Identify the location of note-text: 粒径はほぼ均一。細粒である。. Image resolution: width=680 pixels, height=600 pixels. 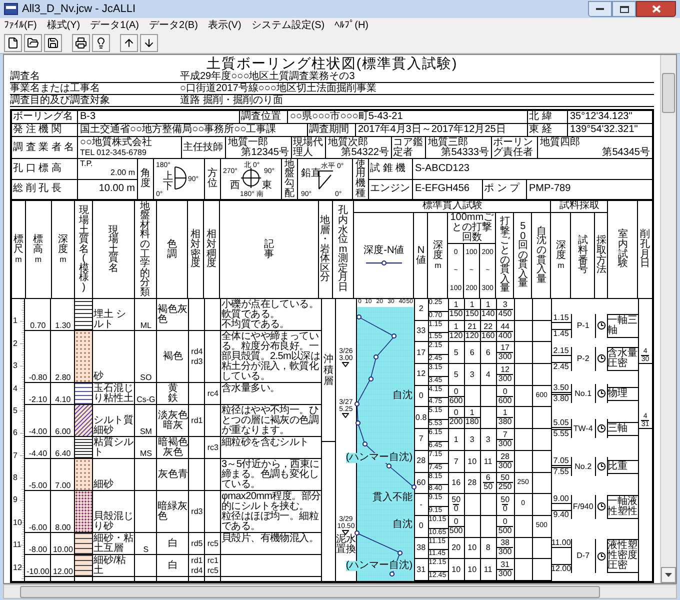
(270, 522).